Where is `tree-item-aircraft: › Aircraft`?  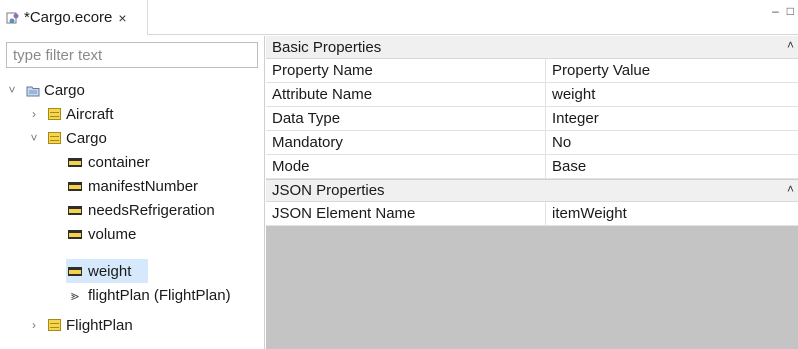 tree-item-aircraft: › Aircraft is located at coordinates (71, 114).